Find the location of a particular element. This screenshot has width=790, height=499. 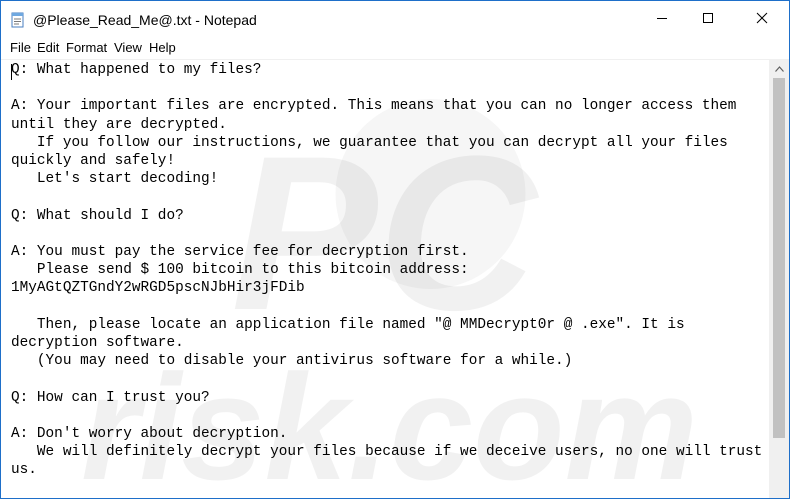

menu-file: File is located at coordinates (20, 47).